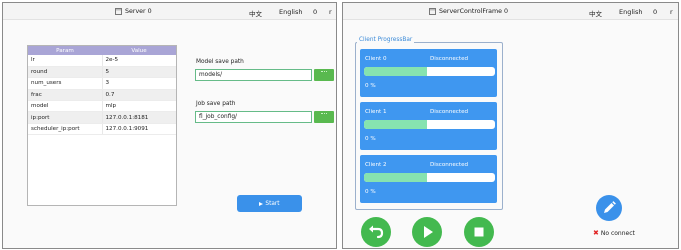 The width and height of the screenshot is (681, 250). I want to click on table-row: num_users 3, so click(102, 83).